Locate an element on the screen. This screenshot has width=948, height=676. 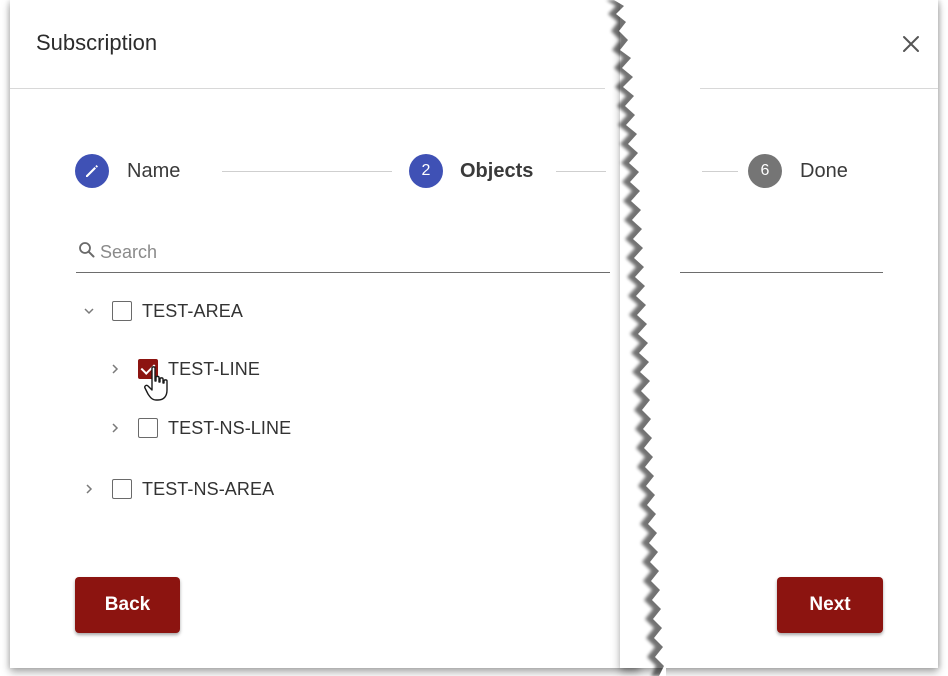
step-2-badge: 2 is located at coordinates (426, 171).